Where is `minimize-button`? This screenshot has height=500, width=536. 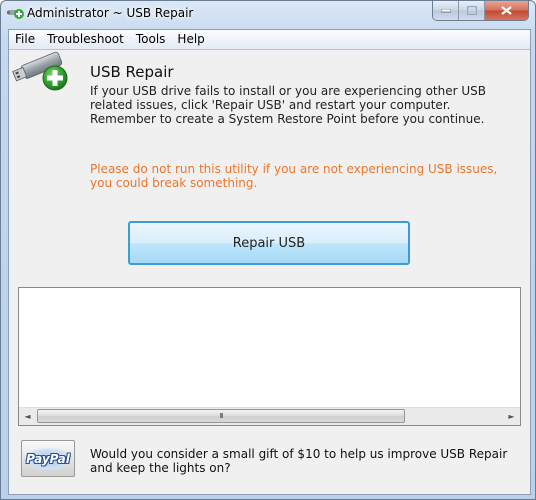
minimize-button is located at coordinates (446, 10).